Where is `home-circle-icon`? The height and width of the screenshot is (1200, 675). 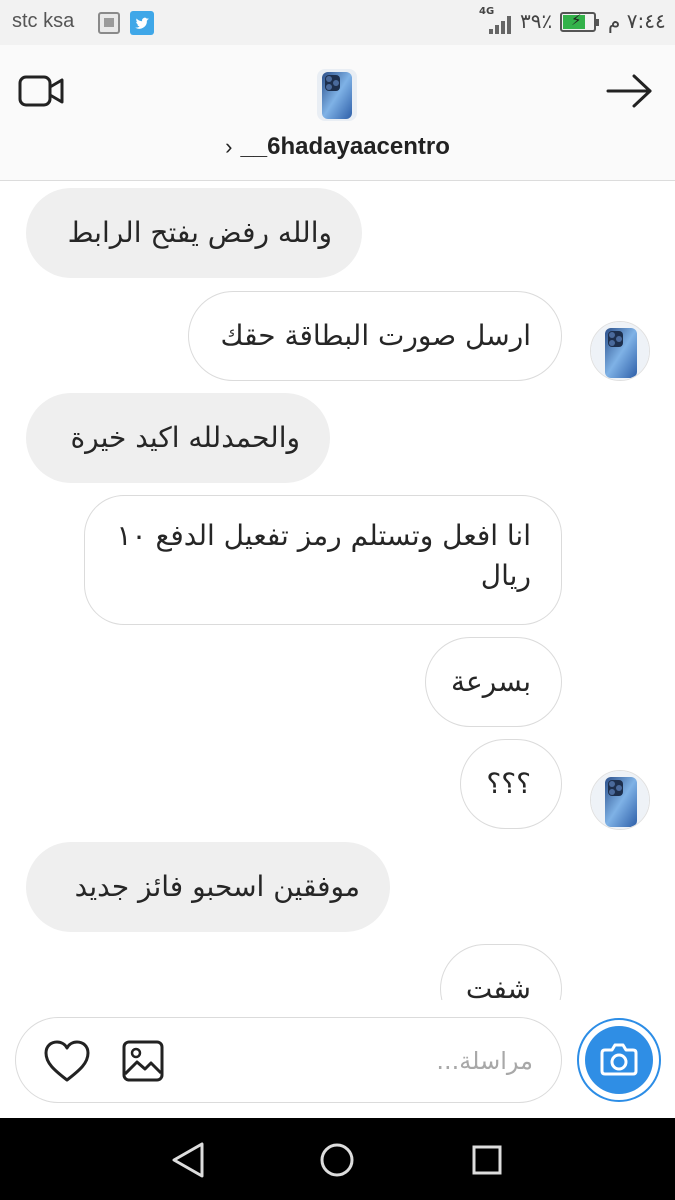
home-circle-icon is located at coordinates (337, 1160).